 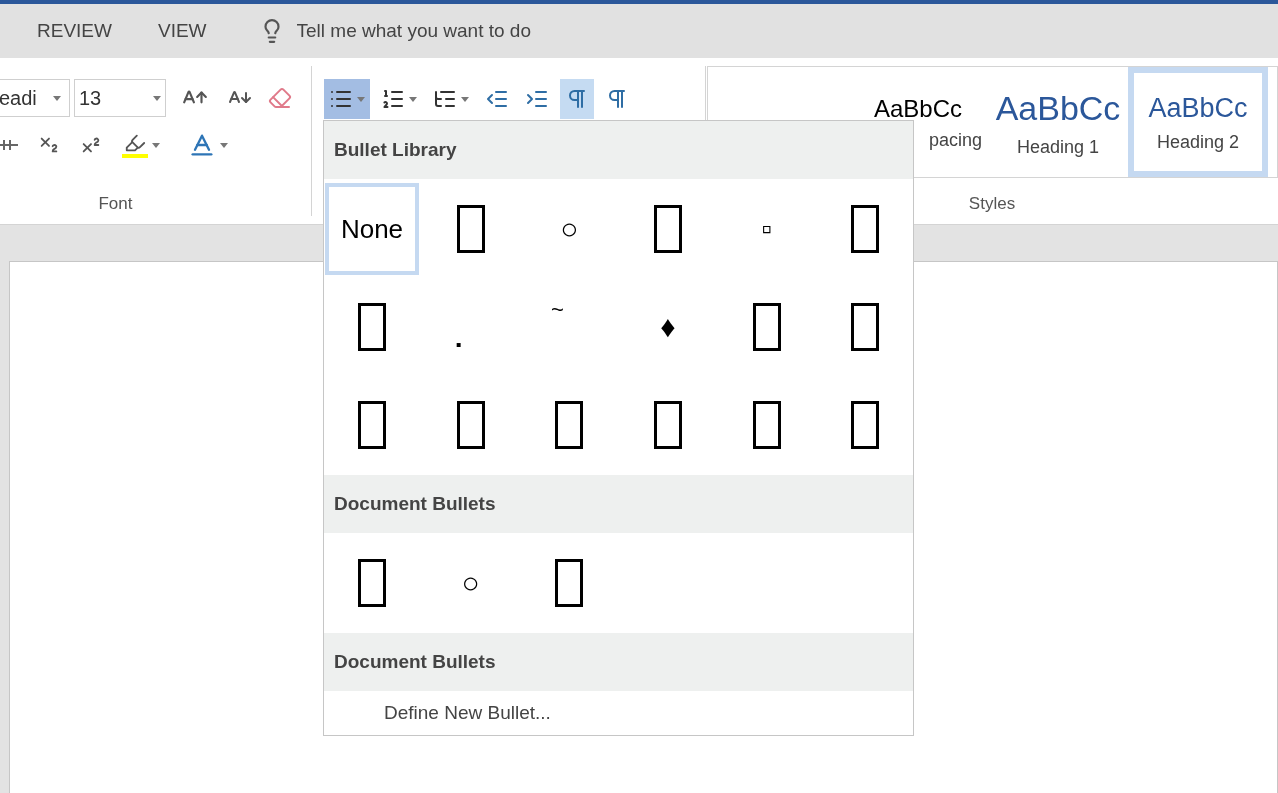 I want to click on ribbon-tab: REVIEW, so click(x=74, y=31).